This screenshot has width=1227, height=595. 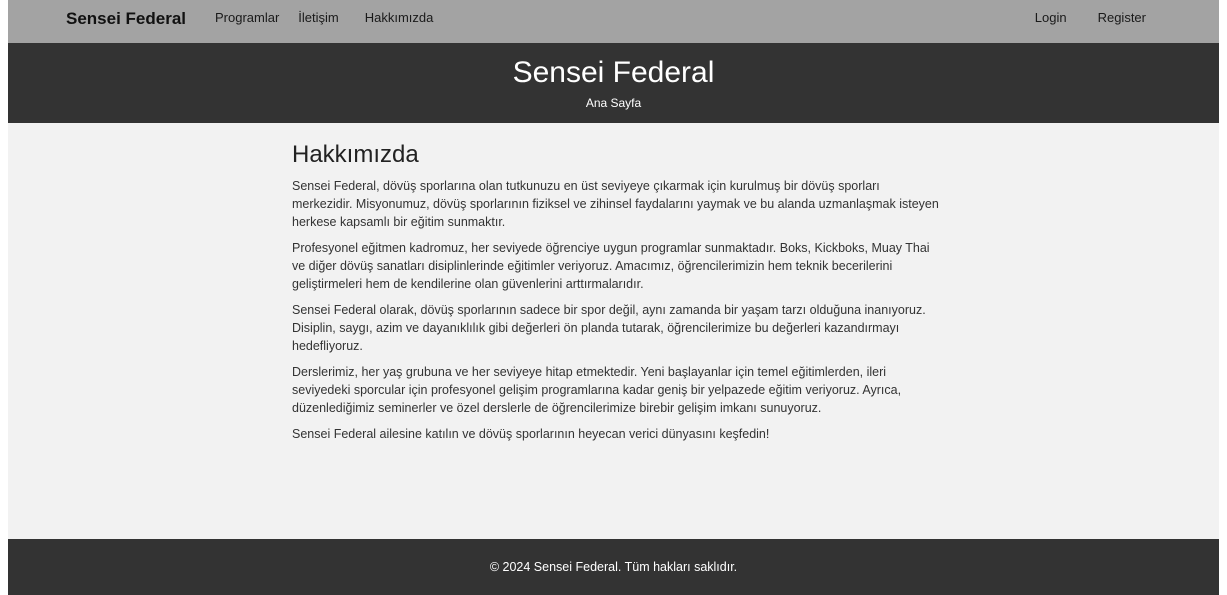 I want to click on login-link: Login, so click(x=1051, y=18).